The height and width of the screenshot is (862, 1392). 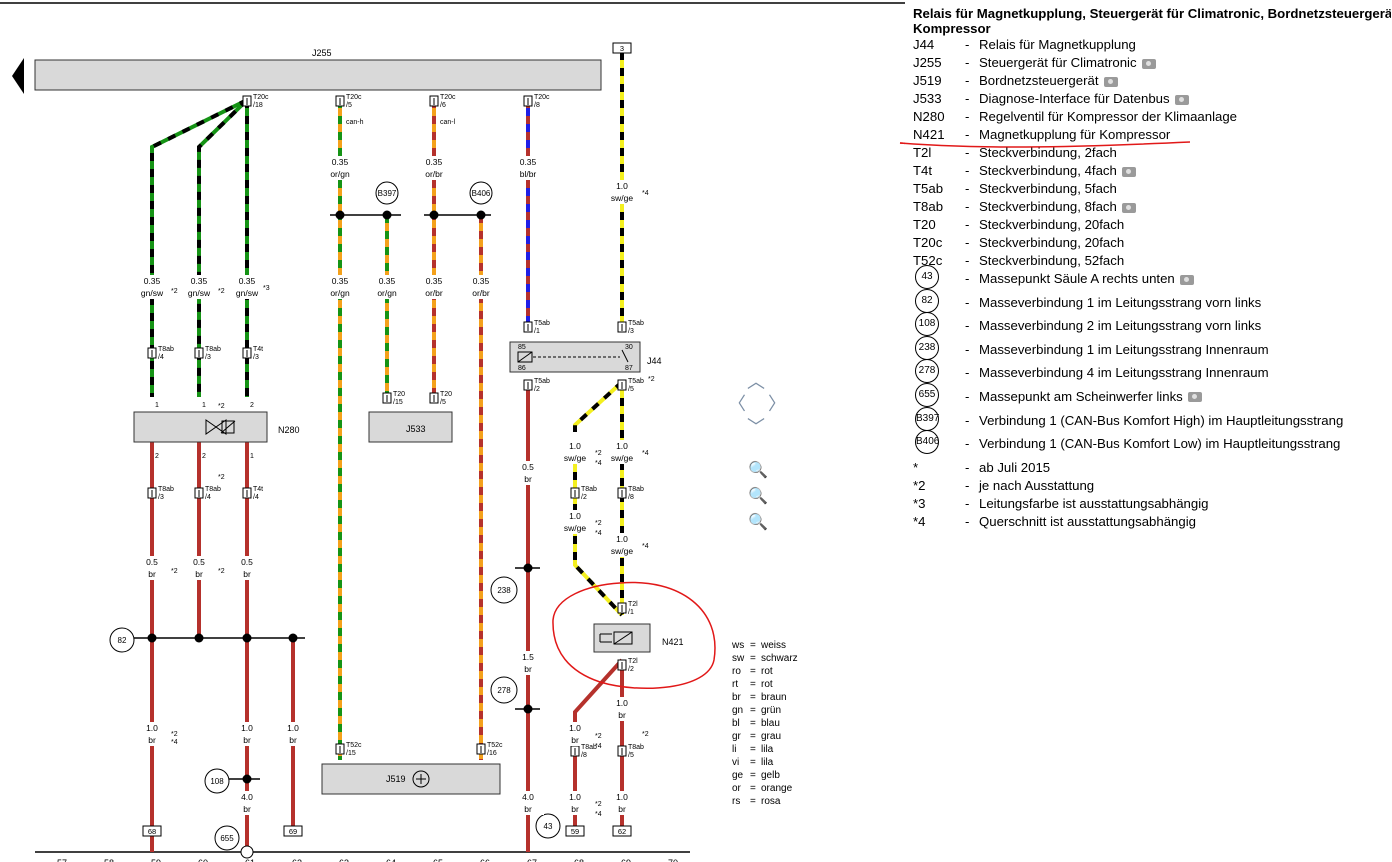 What do you see at coordinates (1094, 503) in the screenshot?
I see `legend-desc: Leitungsfarbe ist ausstattungsabhängig` at bounding box center [1094, 503].